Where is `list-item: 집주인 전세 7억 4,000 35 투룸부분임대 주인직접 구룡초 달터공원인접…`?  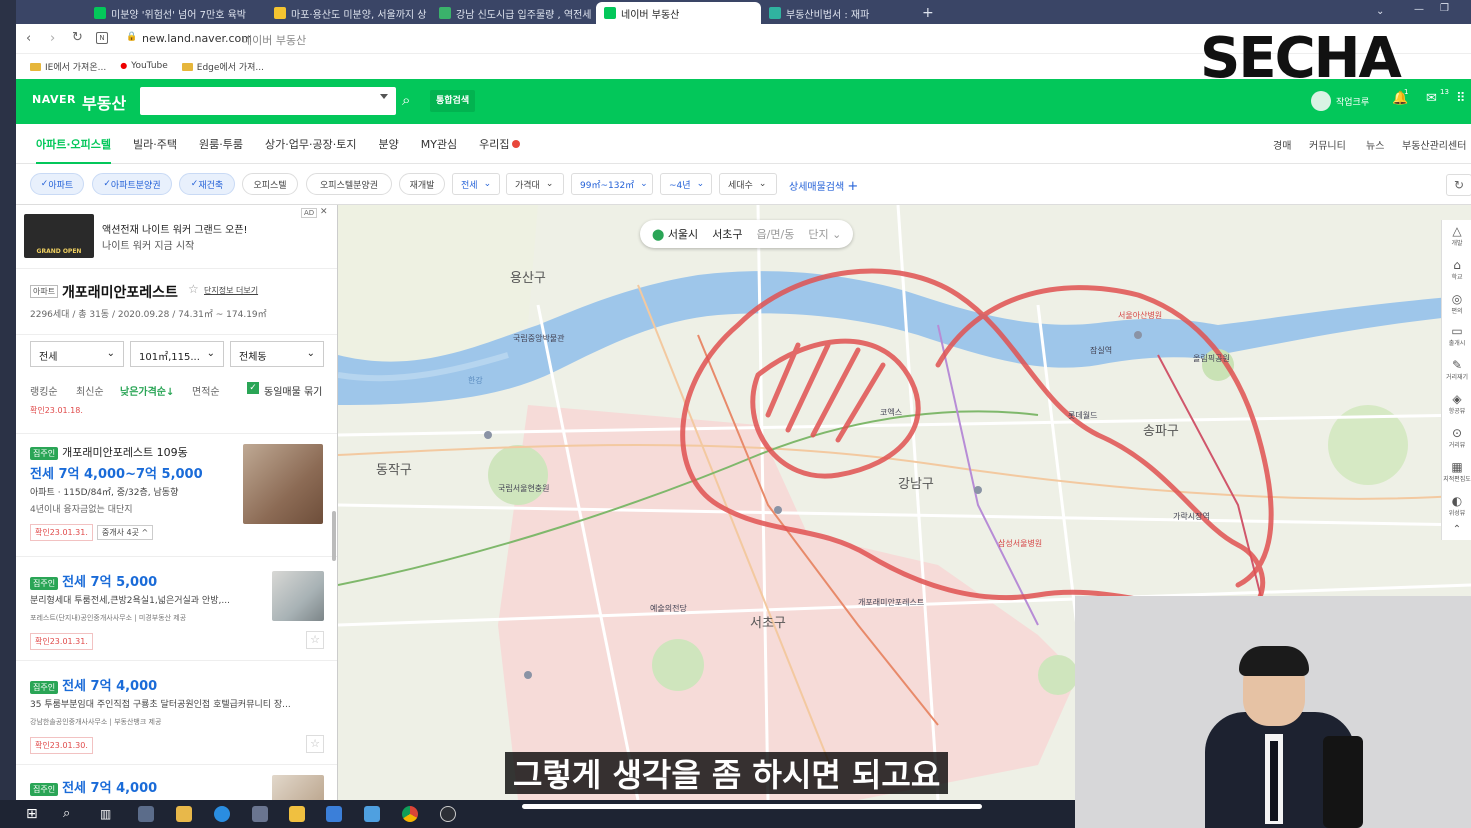 list-item: 집주인 전세 7억 4,000 35 투룸부분임대 주인직접 구룡초 달터공원인접… is located at coordinates (176, 715).